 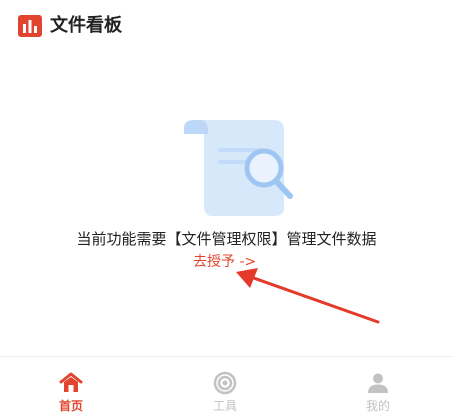 I want to click on document-search-icon, so click(x=238, y=168).